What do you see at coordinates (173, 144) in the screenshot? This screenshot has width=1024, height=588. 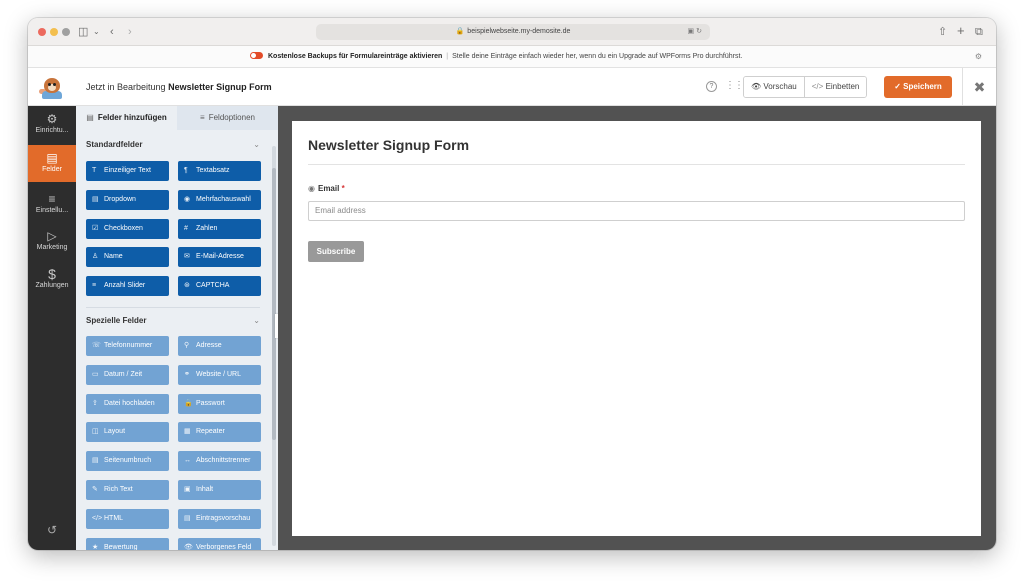 I see `section-standard-header: Standardfelder ⌄` at bounding box center [173, 144].